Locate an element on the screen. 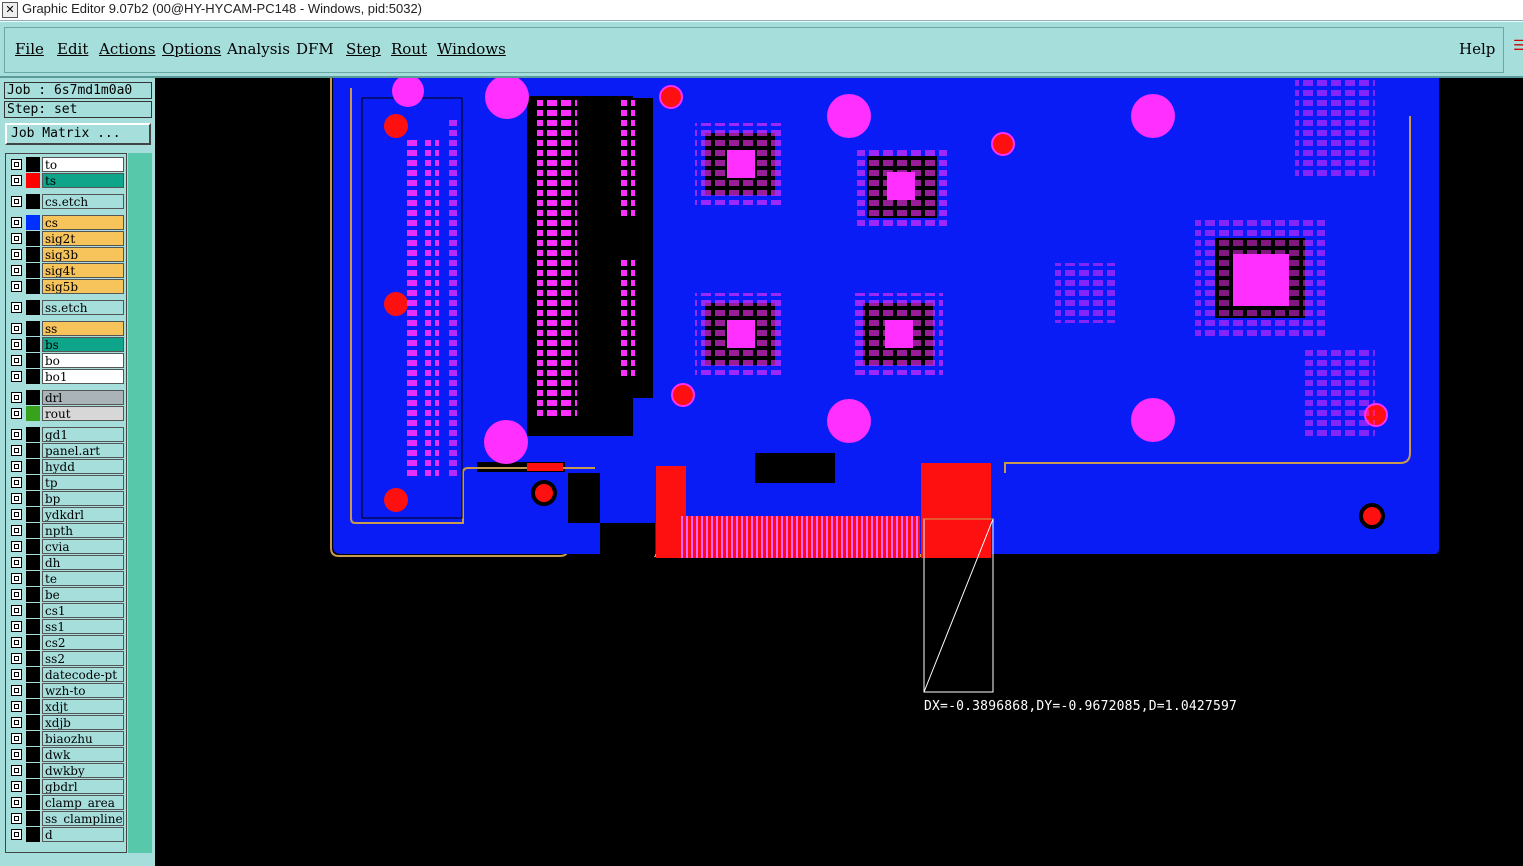 The width and height of the screenshot is (1523, 866). layer-row-dwk: dwk is located at coordinates (68, 754).